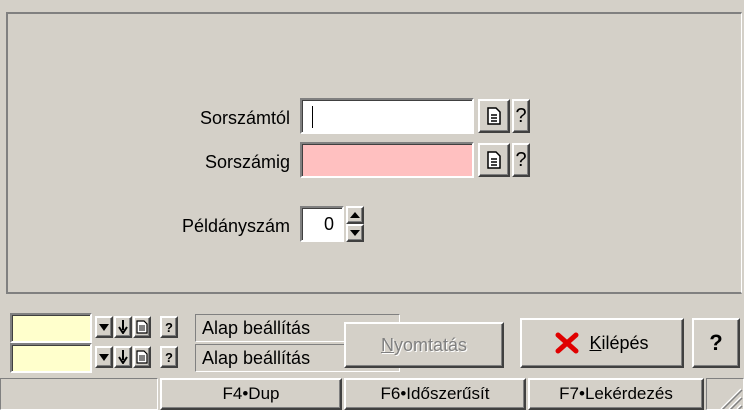 The image size is (744, 410). I want to click on settings-help-2: ?, so click(169, 357).